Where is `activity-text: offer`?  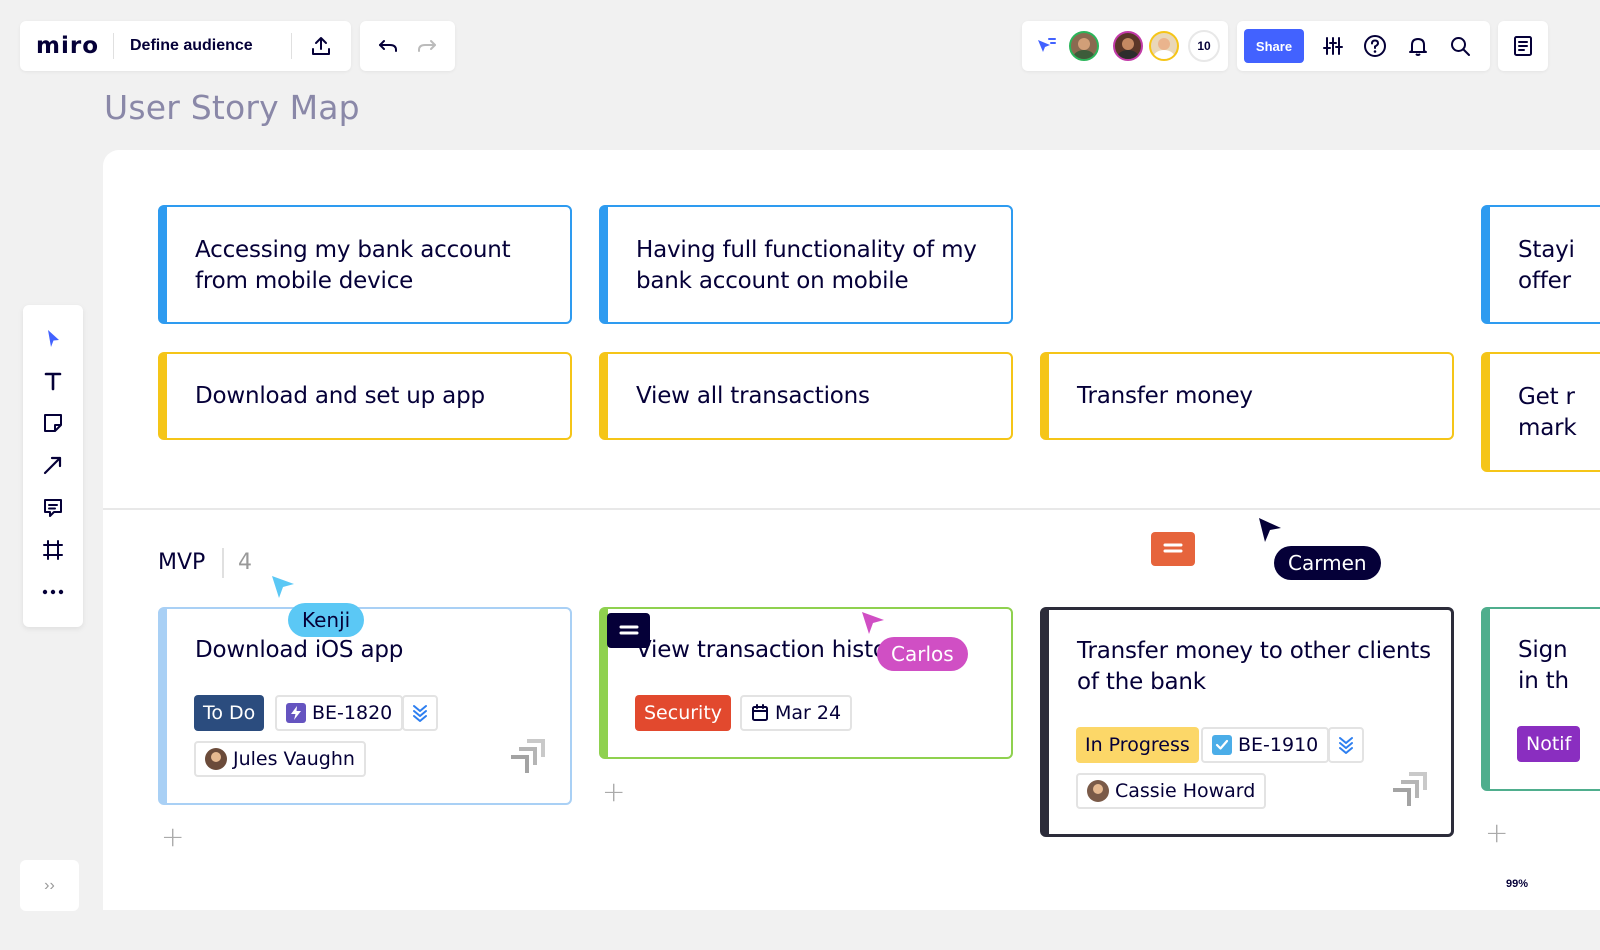 activity-text: offer is located at coordinates (1544, 281).